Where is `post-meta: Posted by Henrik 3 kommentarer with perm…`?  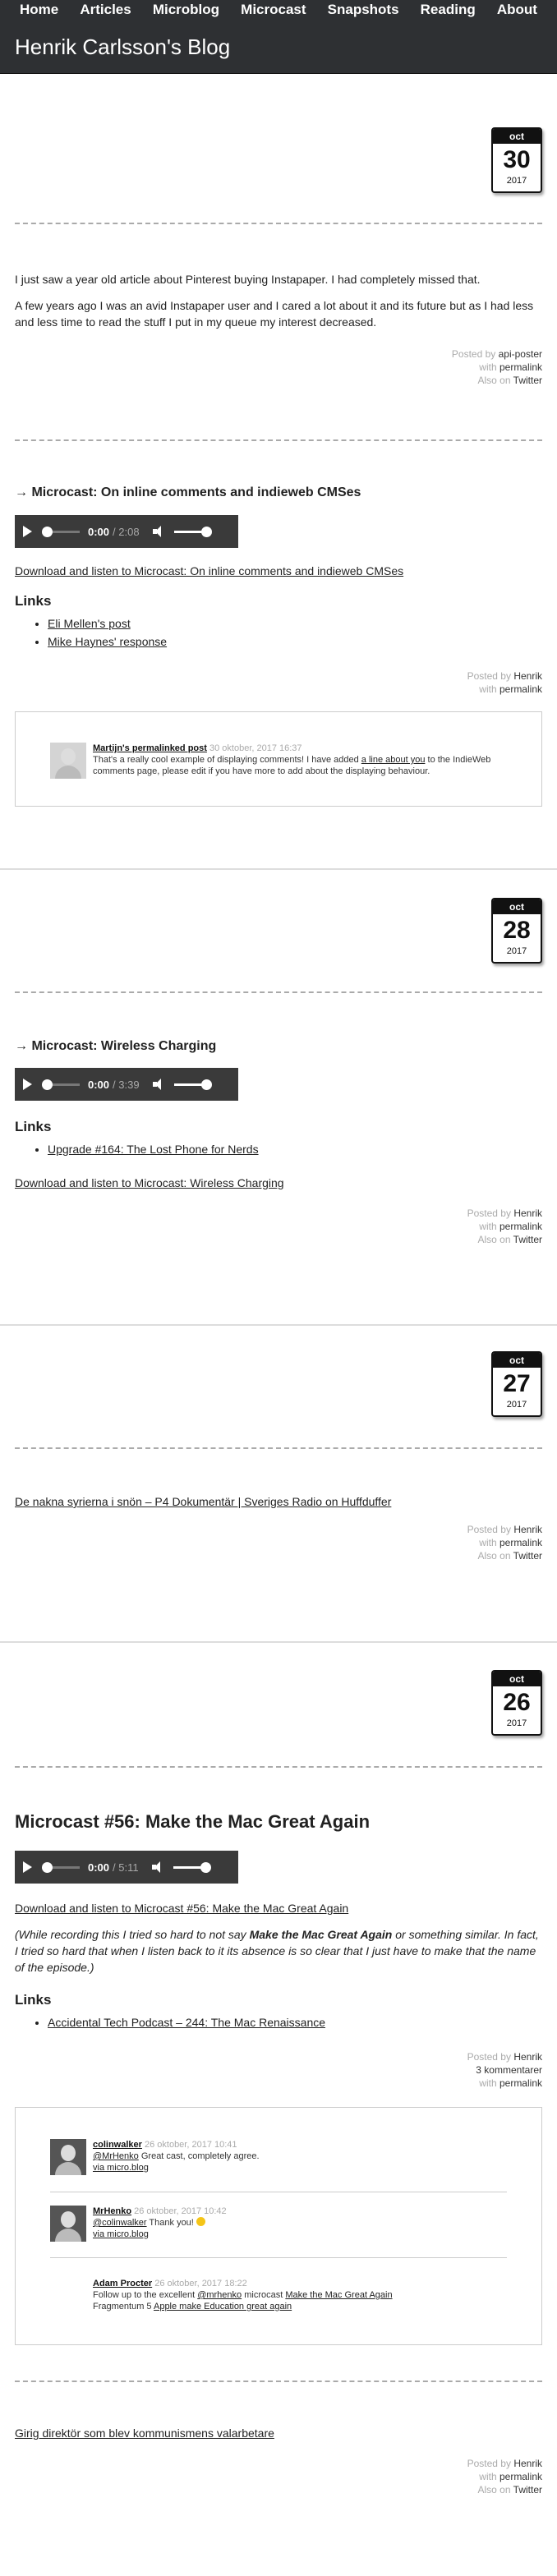
post-meta: Posted by Henrik 3 kommentarer with perm… is located at coordinates (504, 2070).